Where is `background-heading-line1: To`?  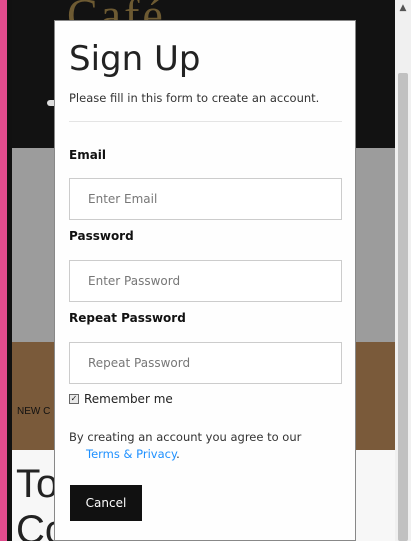 background-heading-line1: To is located at coordinates (37, 484).